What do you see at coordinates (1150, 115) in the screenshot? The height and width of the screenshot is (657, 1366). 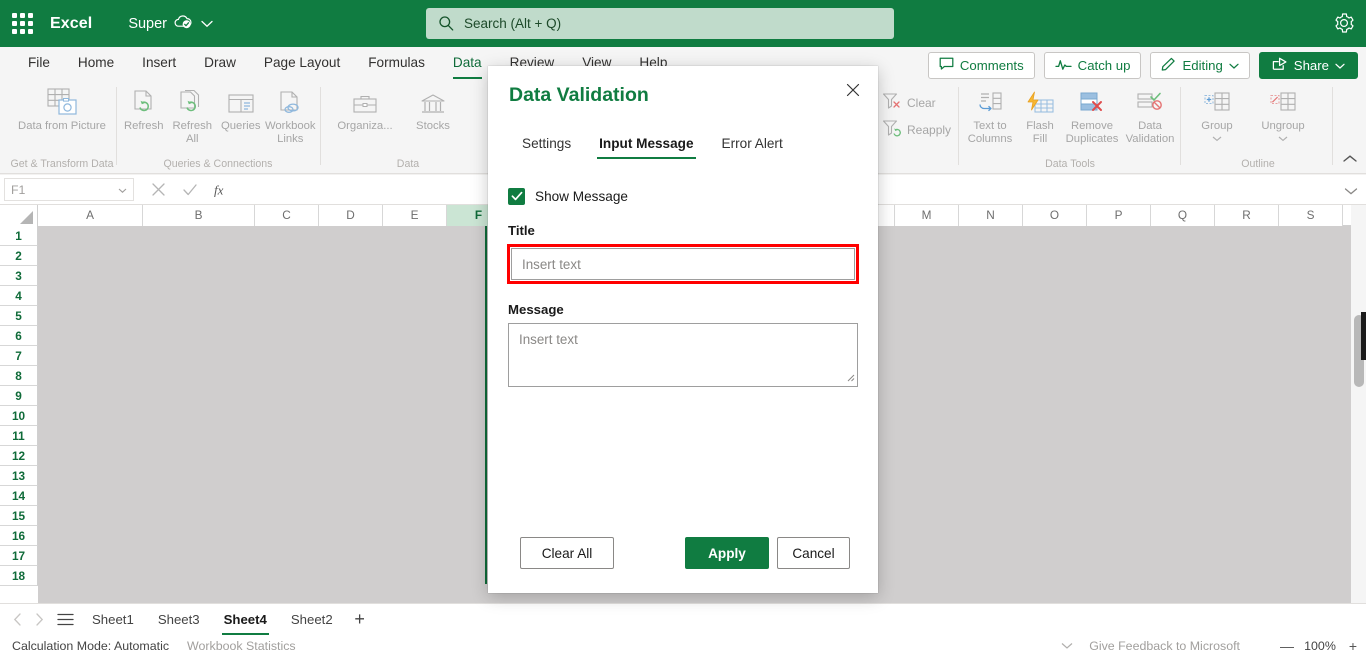 I see `ribbon-item-data-validation: Data Validation` at bounding box center [1150, 115].